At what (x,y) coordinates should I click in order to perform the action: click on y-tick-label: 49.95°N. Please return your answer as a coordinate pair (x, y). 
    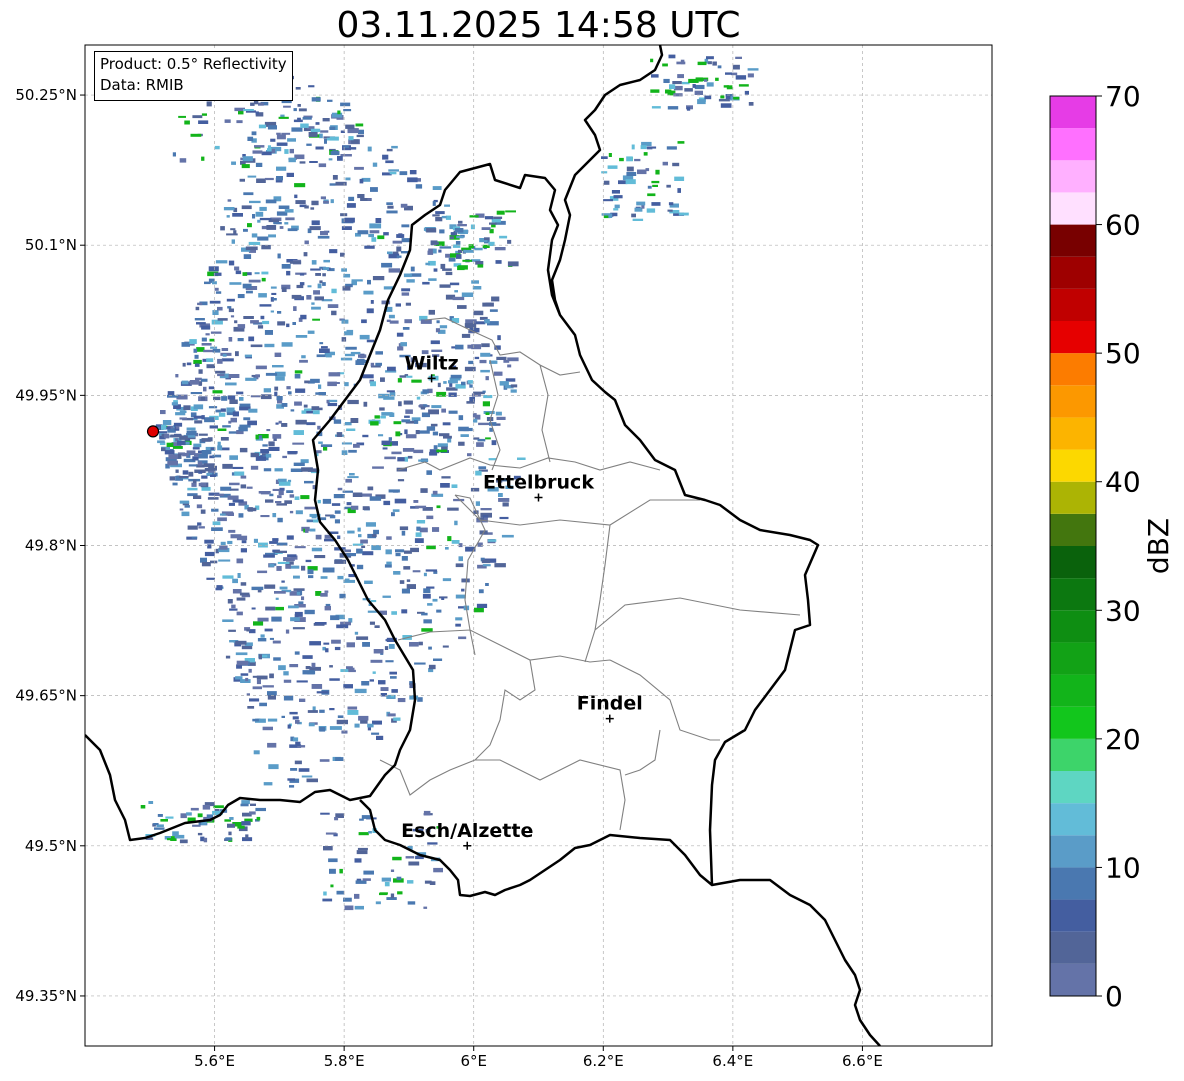
    Looking at the image, I should click on (46, 395).